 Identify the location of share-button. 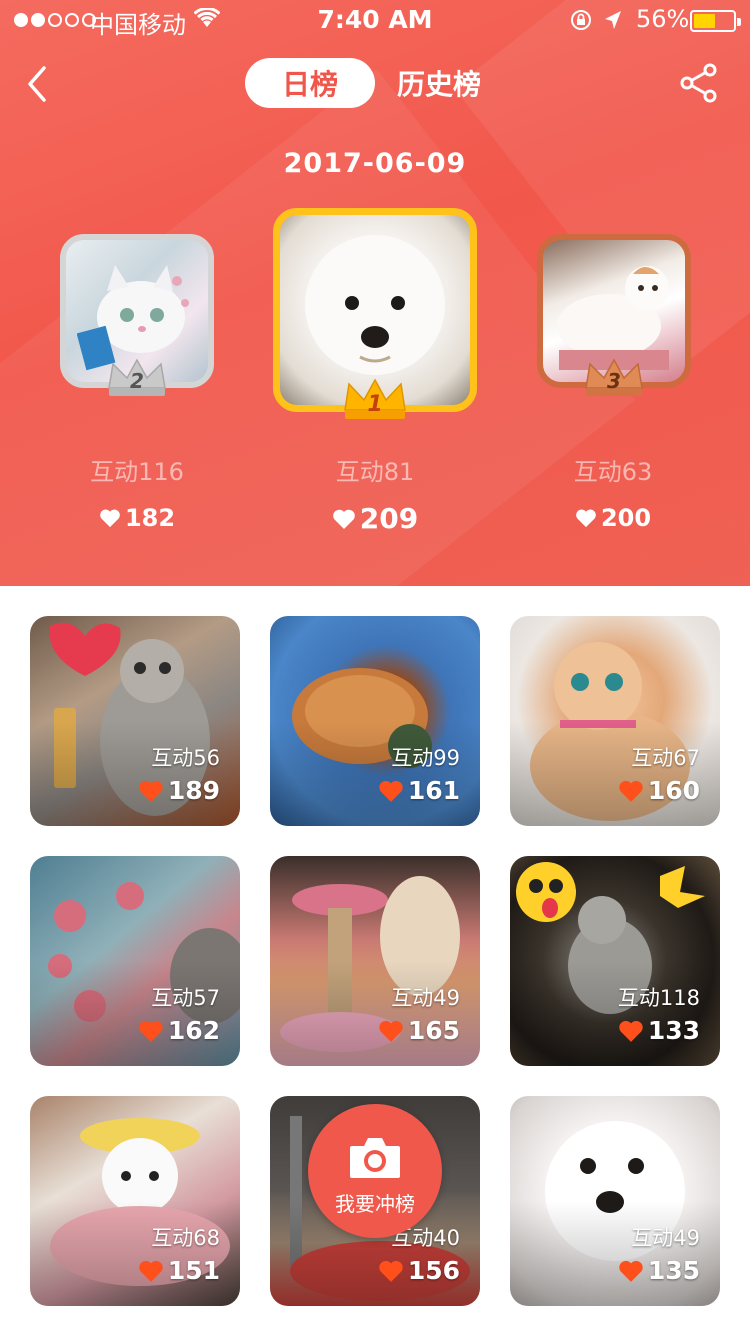
(699, 83).